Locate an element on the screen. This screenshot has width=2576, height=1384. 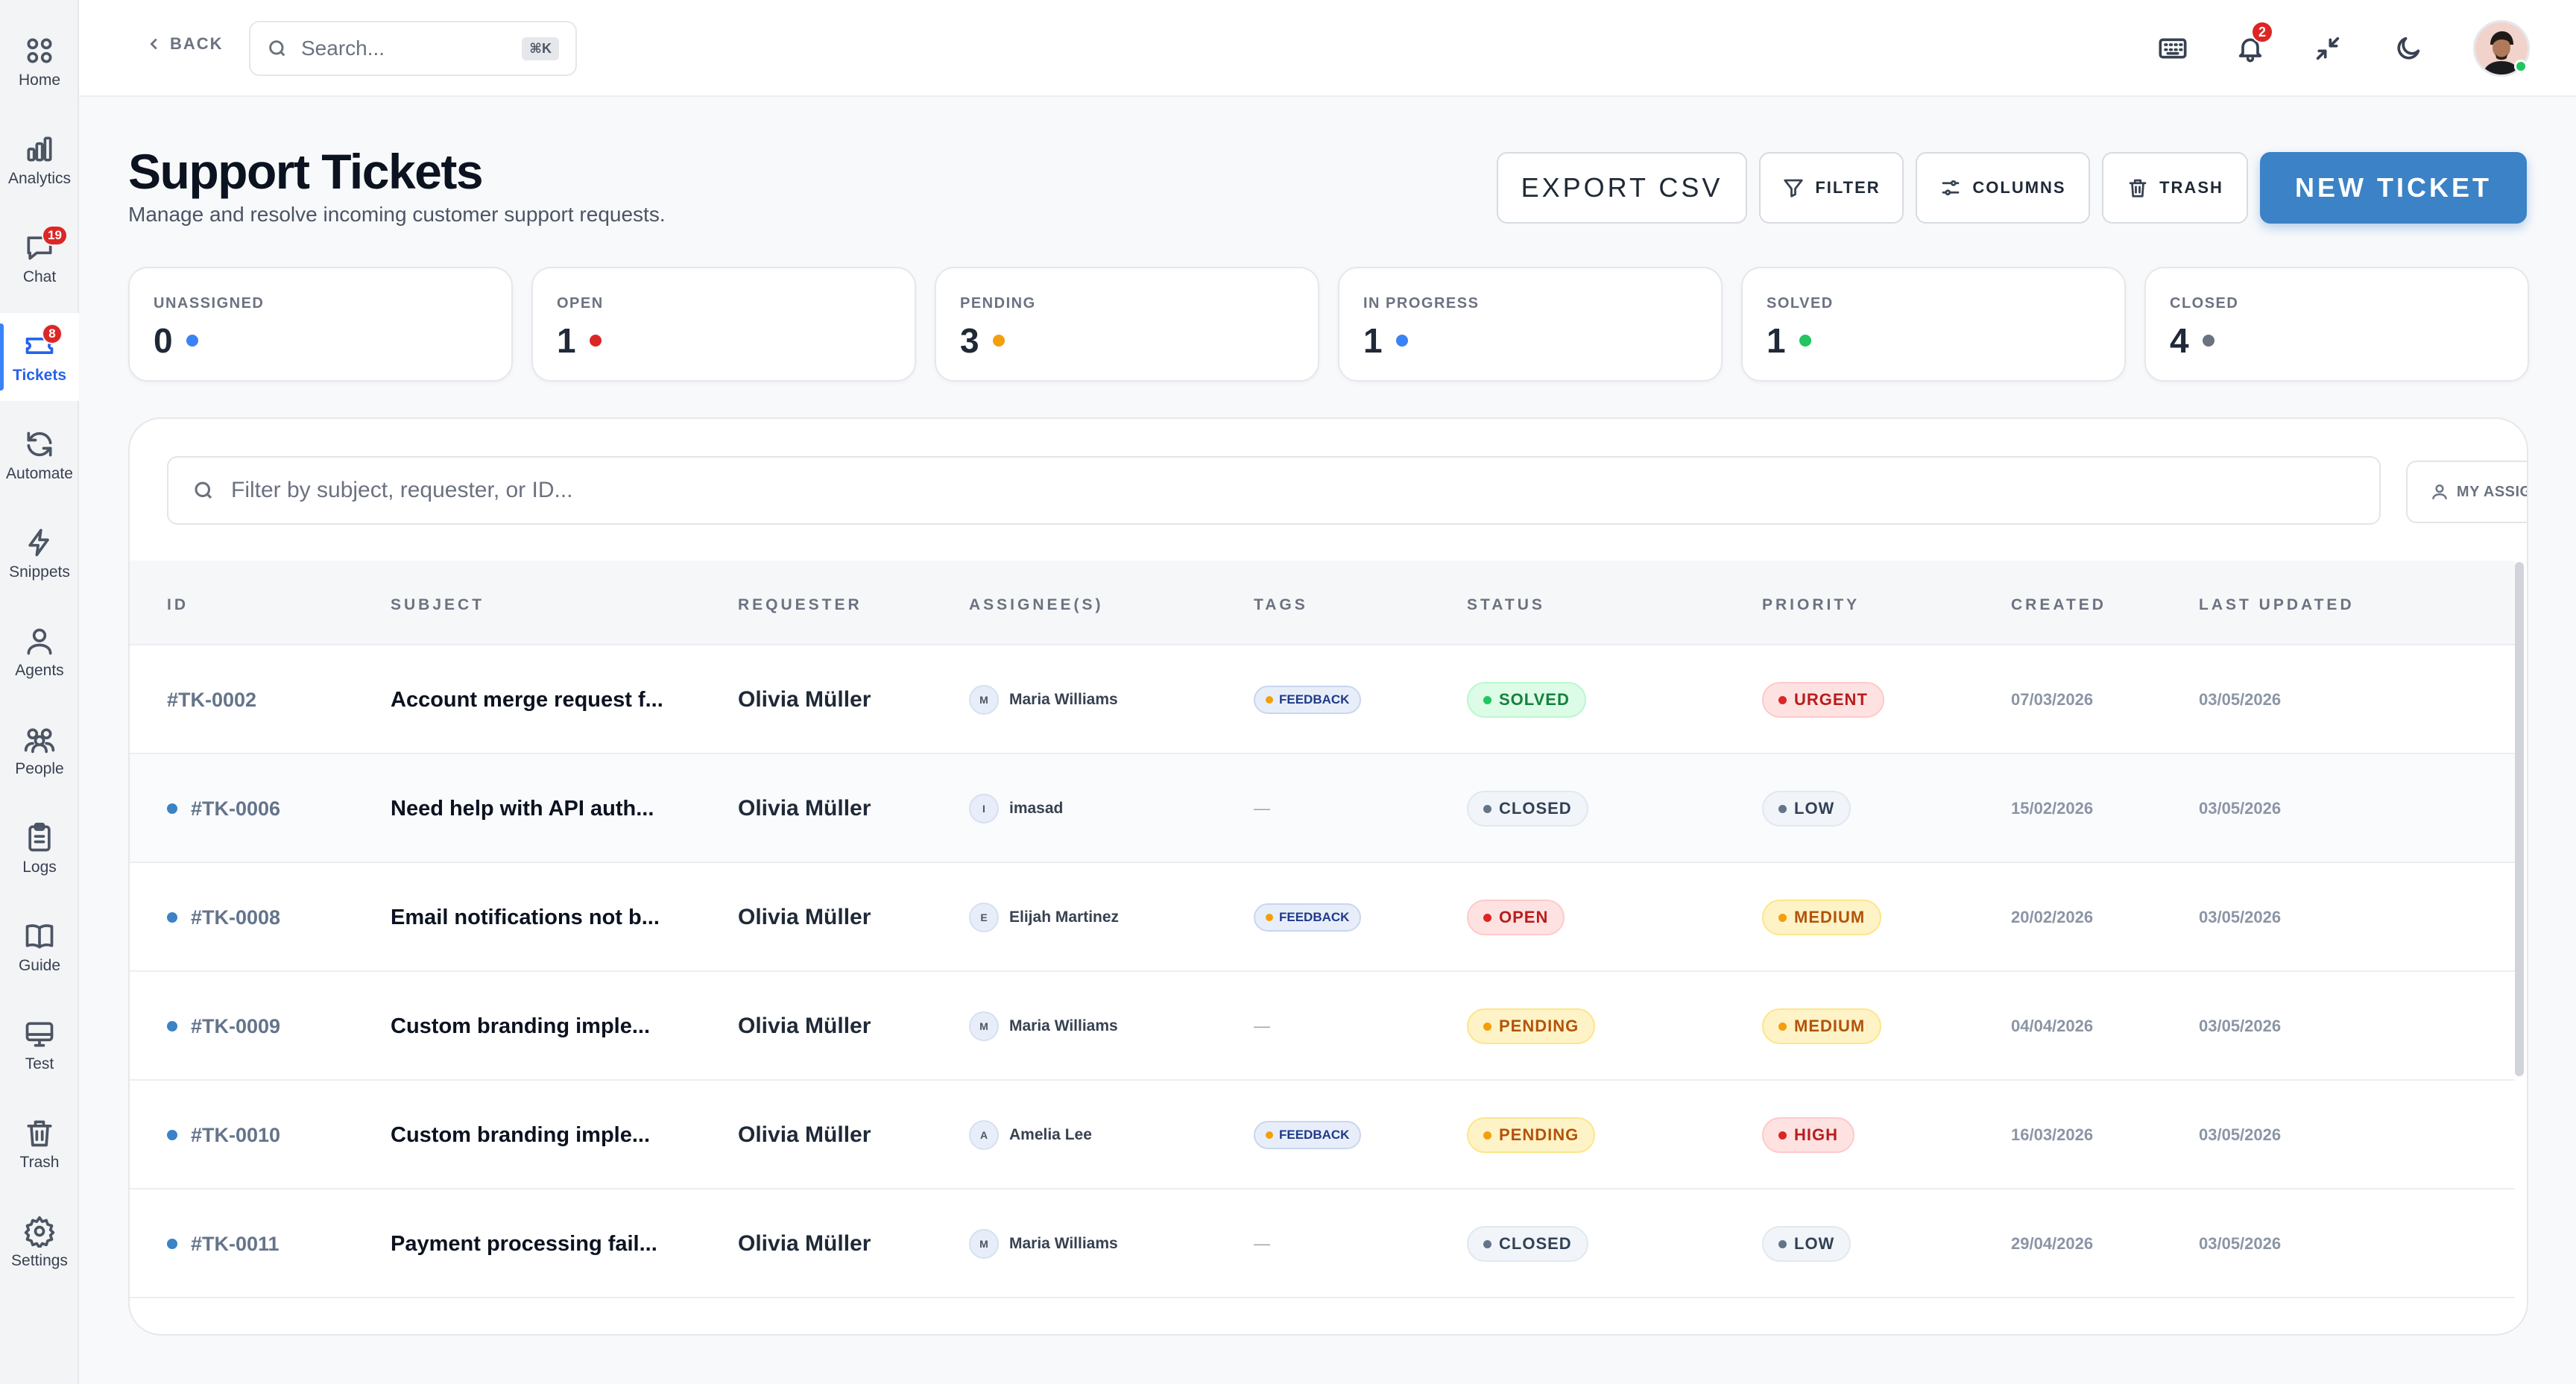
ticket-id: #TK-0011 is located at coordinates (236, 1244).